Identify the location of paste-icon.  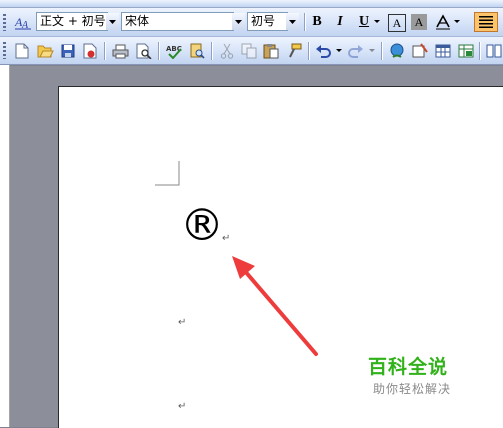
(271, 51).